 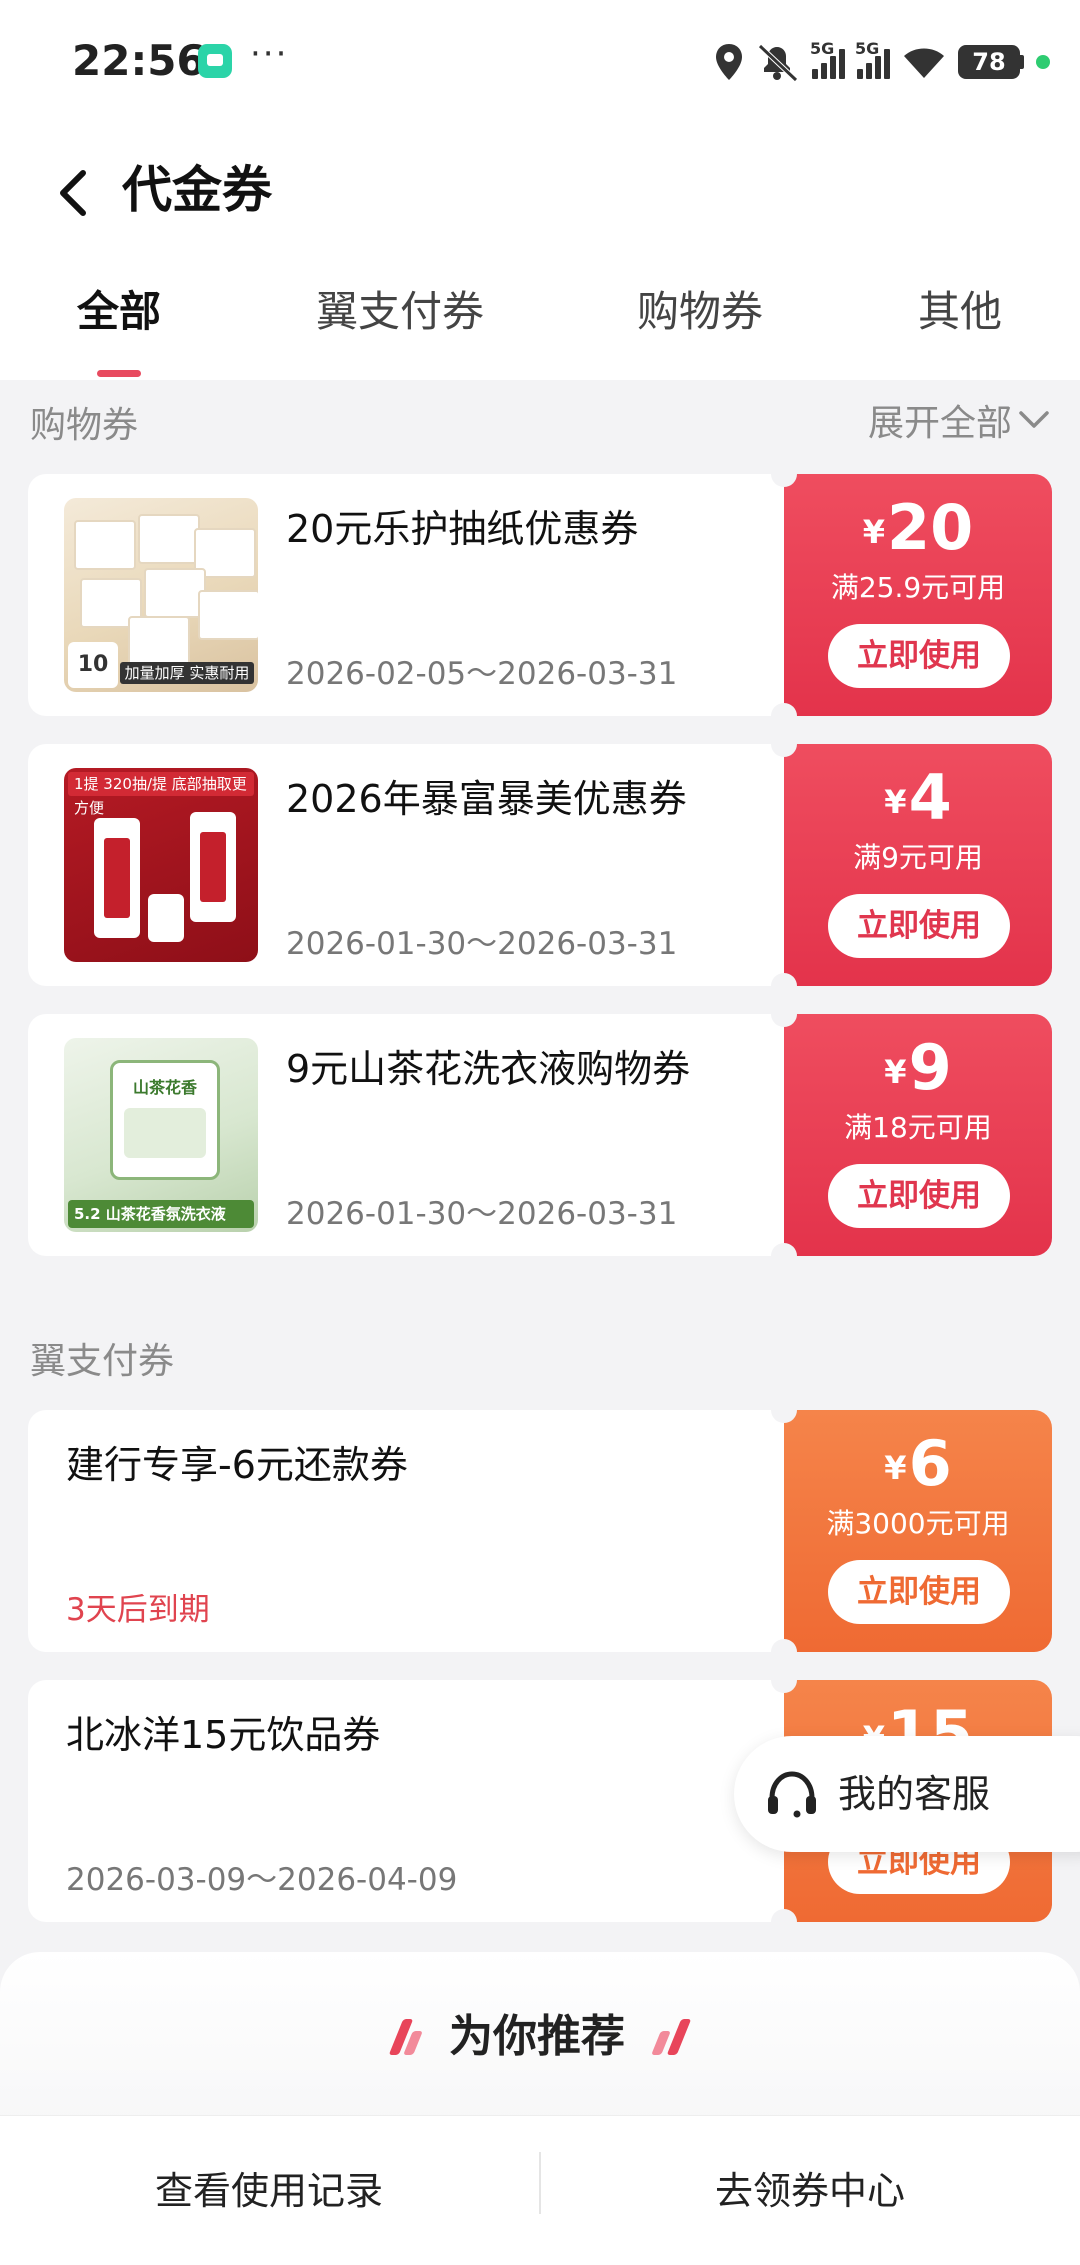 What do you see at coordinates (792, 1794) in the screenshot?
I see `headset-icon` at bounding box center [792, 1794].